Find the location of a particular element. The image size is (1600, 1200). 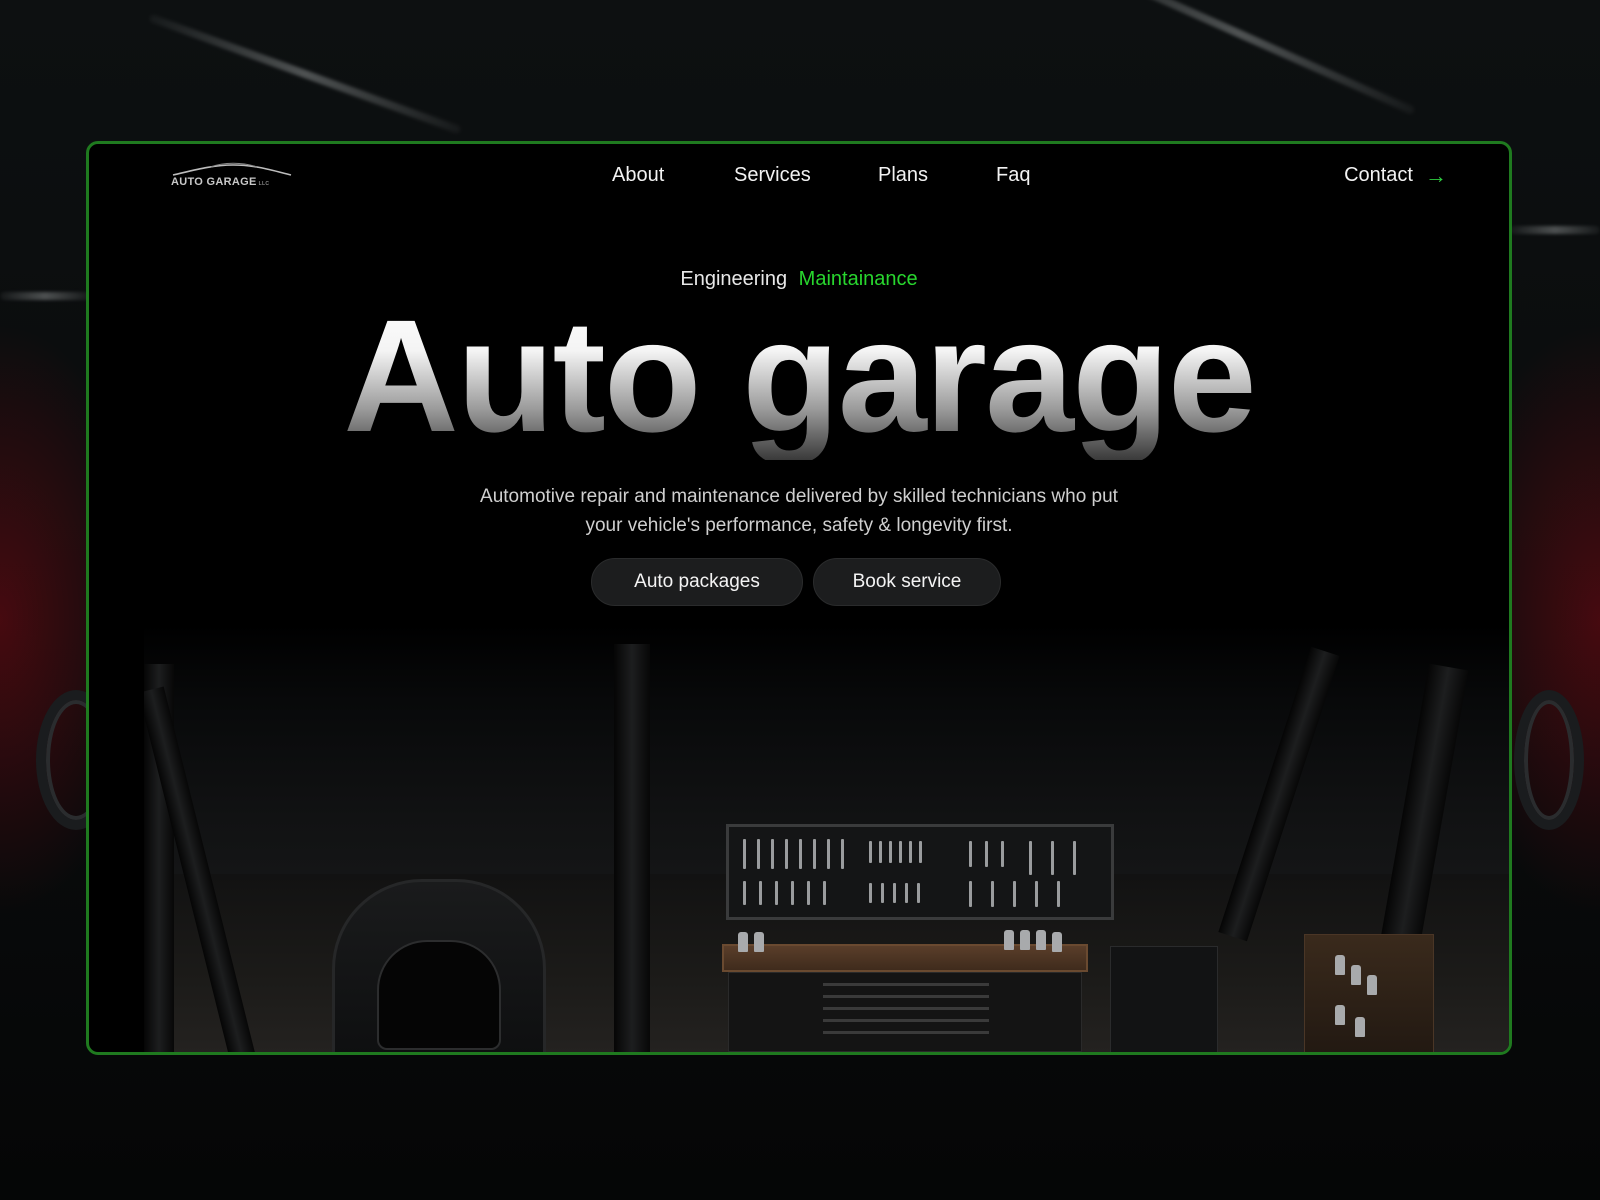

car-window is located at coordinates (439, 995).